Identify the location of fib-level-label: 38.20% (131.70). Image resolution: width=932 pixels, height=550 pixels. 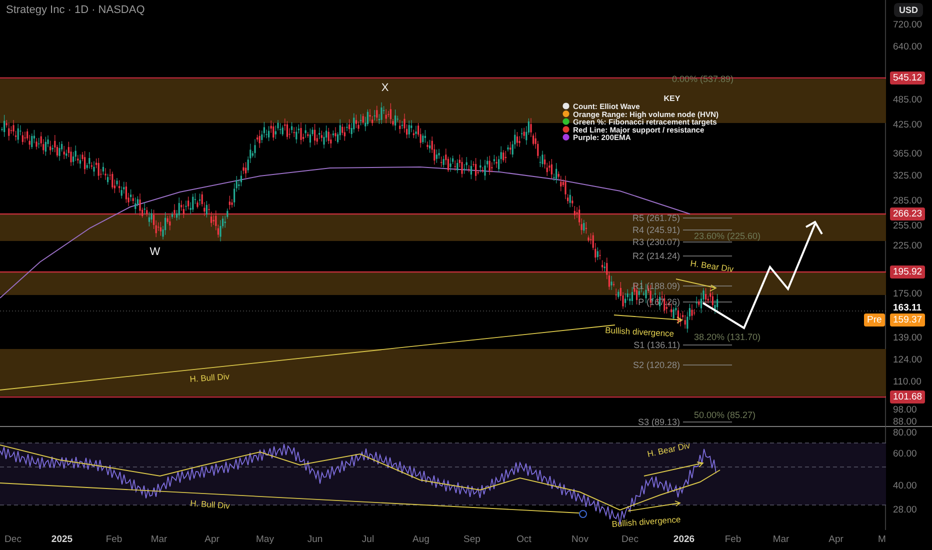
(727, 337).